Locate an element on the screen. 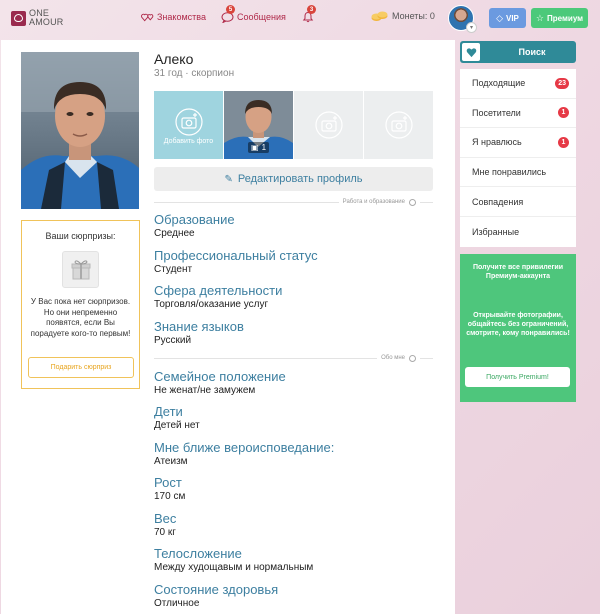 The image size is (600, 614). premium-button: ☆ Премиум is located at coordinates (559, 18).